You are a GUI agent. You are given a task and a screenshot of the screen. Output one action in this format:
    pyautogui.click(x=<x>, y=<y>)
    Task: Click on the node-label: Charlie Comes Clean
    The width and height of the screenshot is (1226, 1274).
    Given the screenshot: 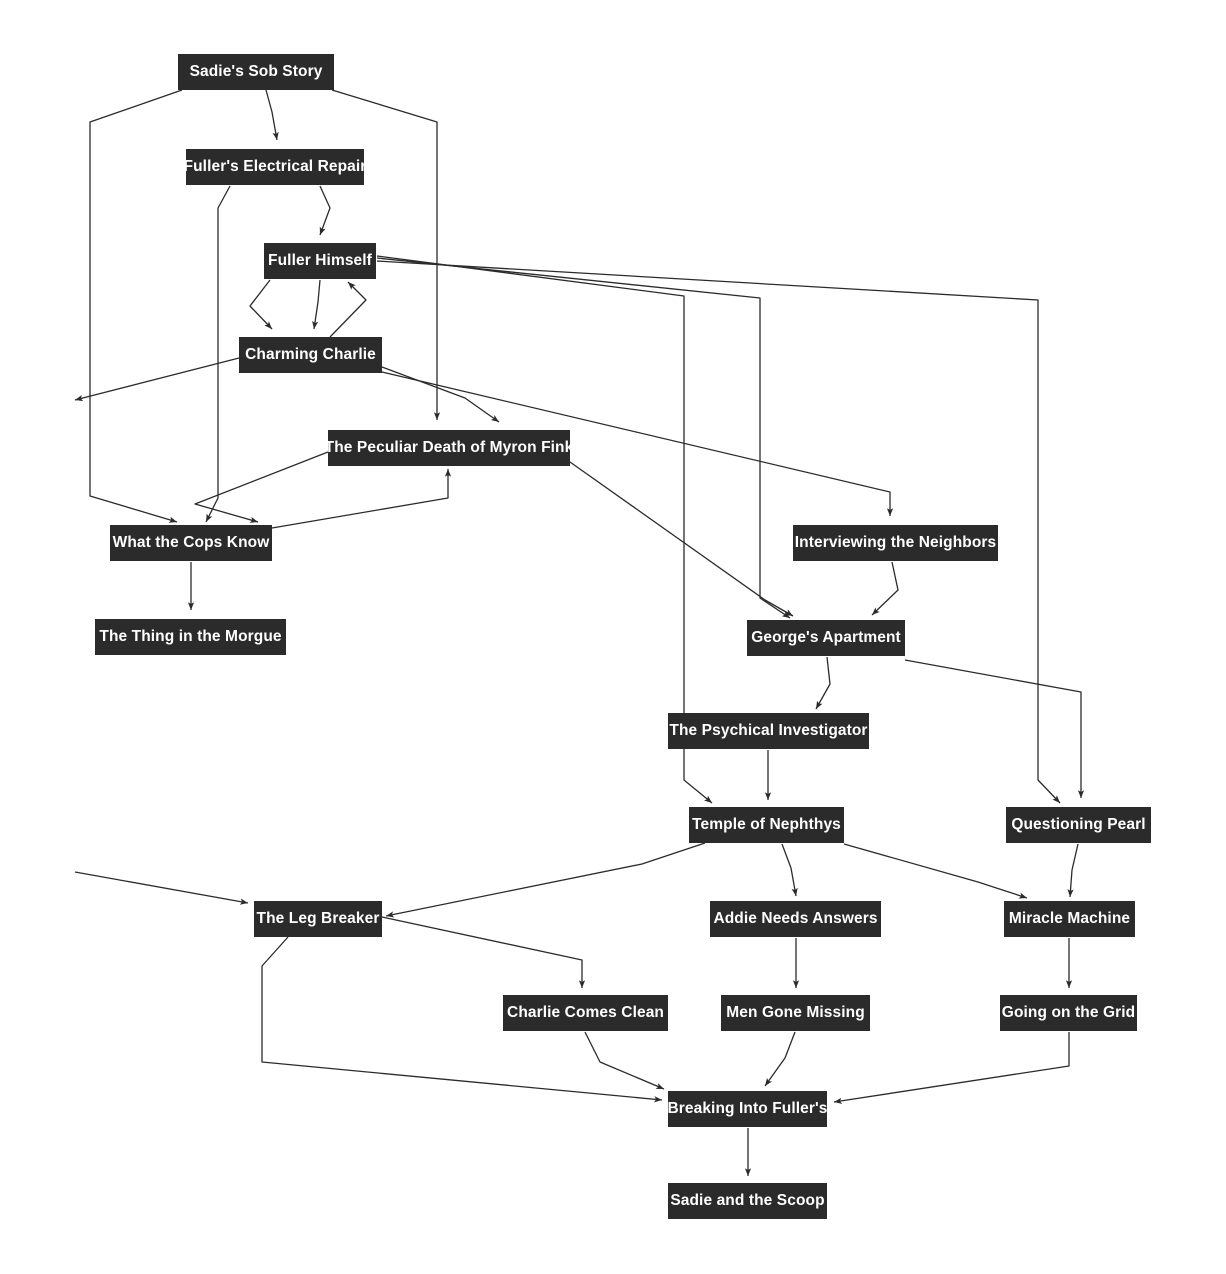 What is the action you would take?
    pyautogui.click(x=585, y=1013)
    